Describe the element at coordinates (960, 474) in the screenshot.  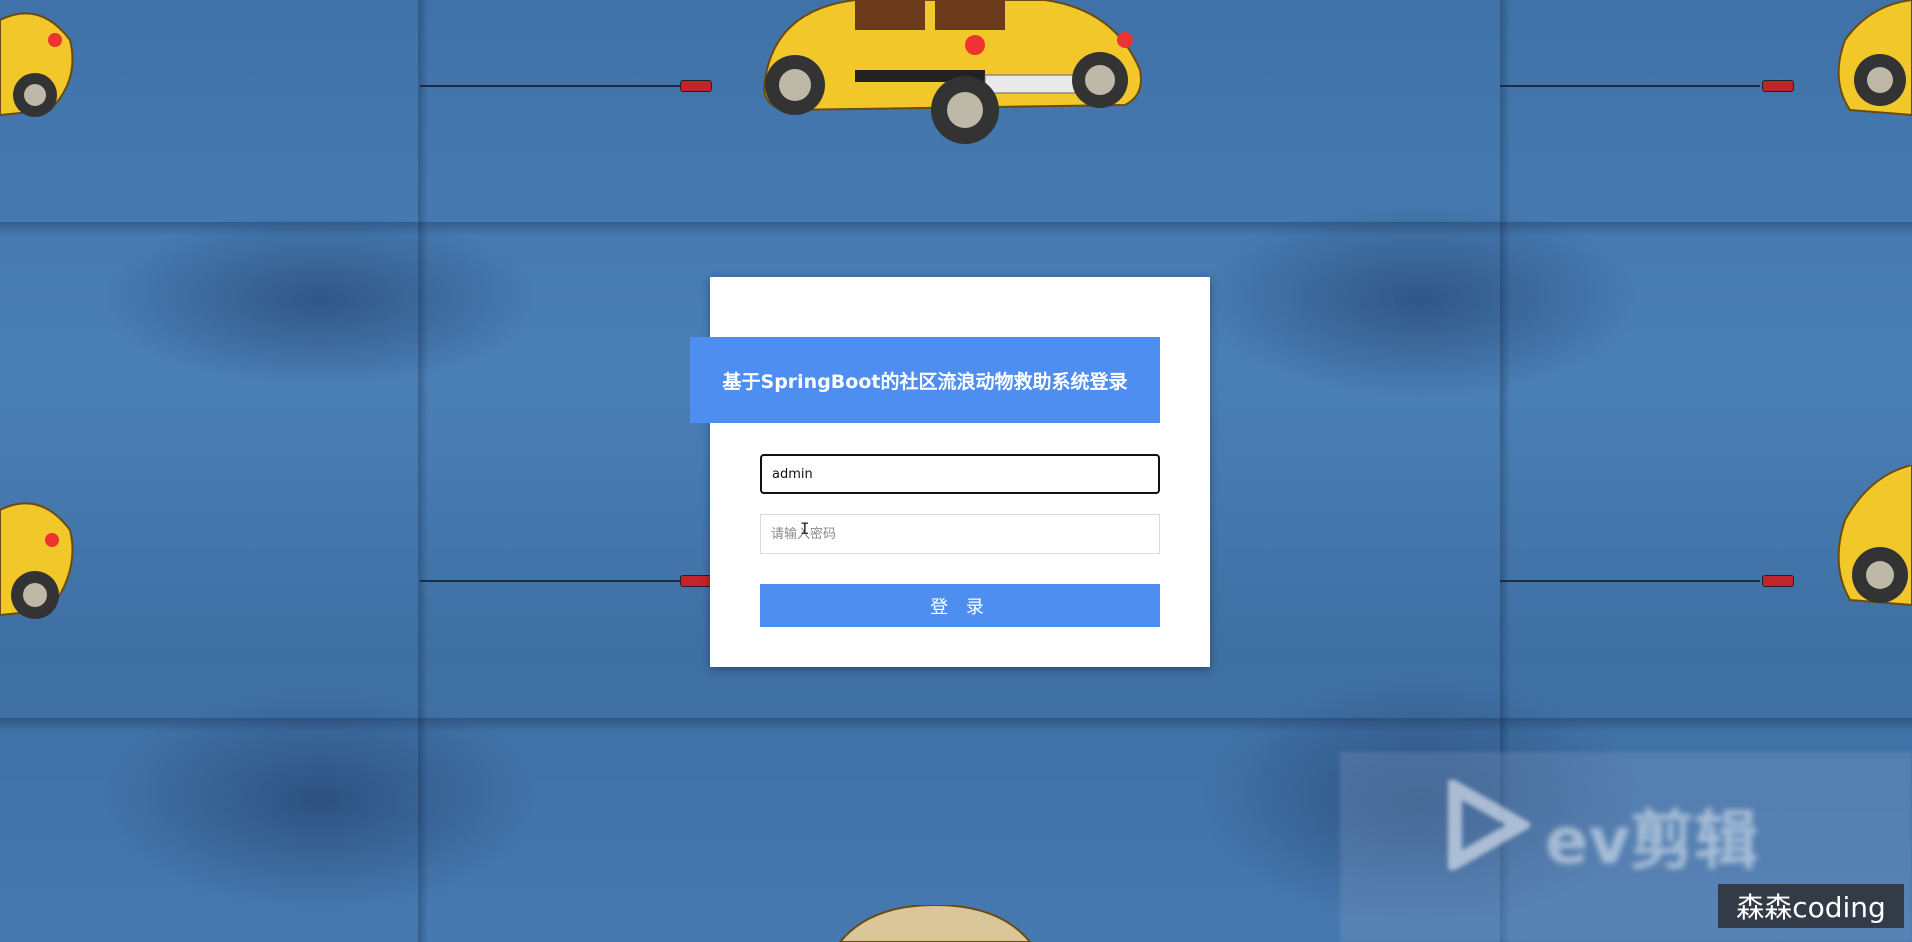
I see `username-input` at that location.